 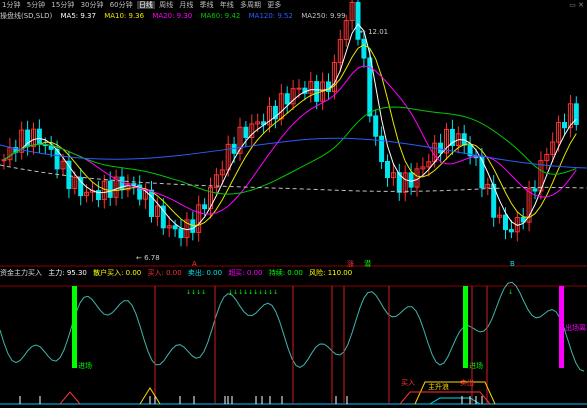 What do you see at coordinates (438, 386) in the screenshot?
I see `band-label-2: 主升浪` at bounding box center [438, 386].